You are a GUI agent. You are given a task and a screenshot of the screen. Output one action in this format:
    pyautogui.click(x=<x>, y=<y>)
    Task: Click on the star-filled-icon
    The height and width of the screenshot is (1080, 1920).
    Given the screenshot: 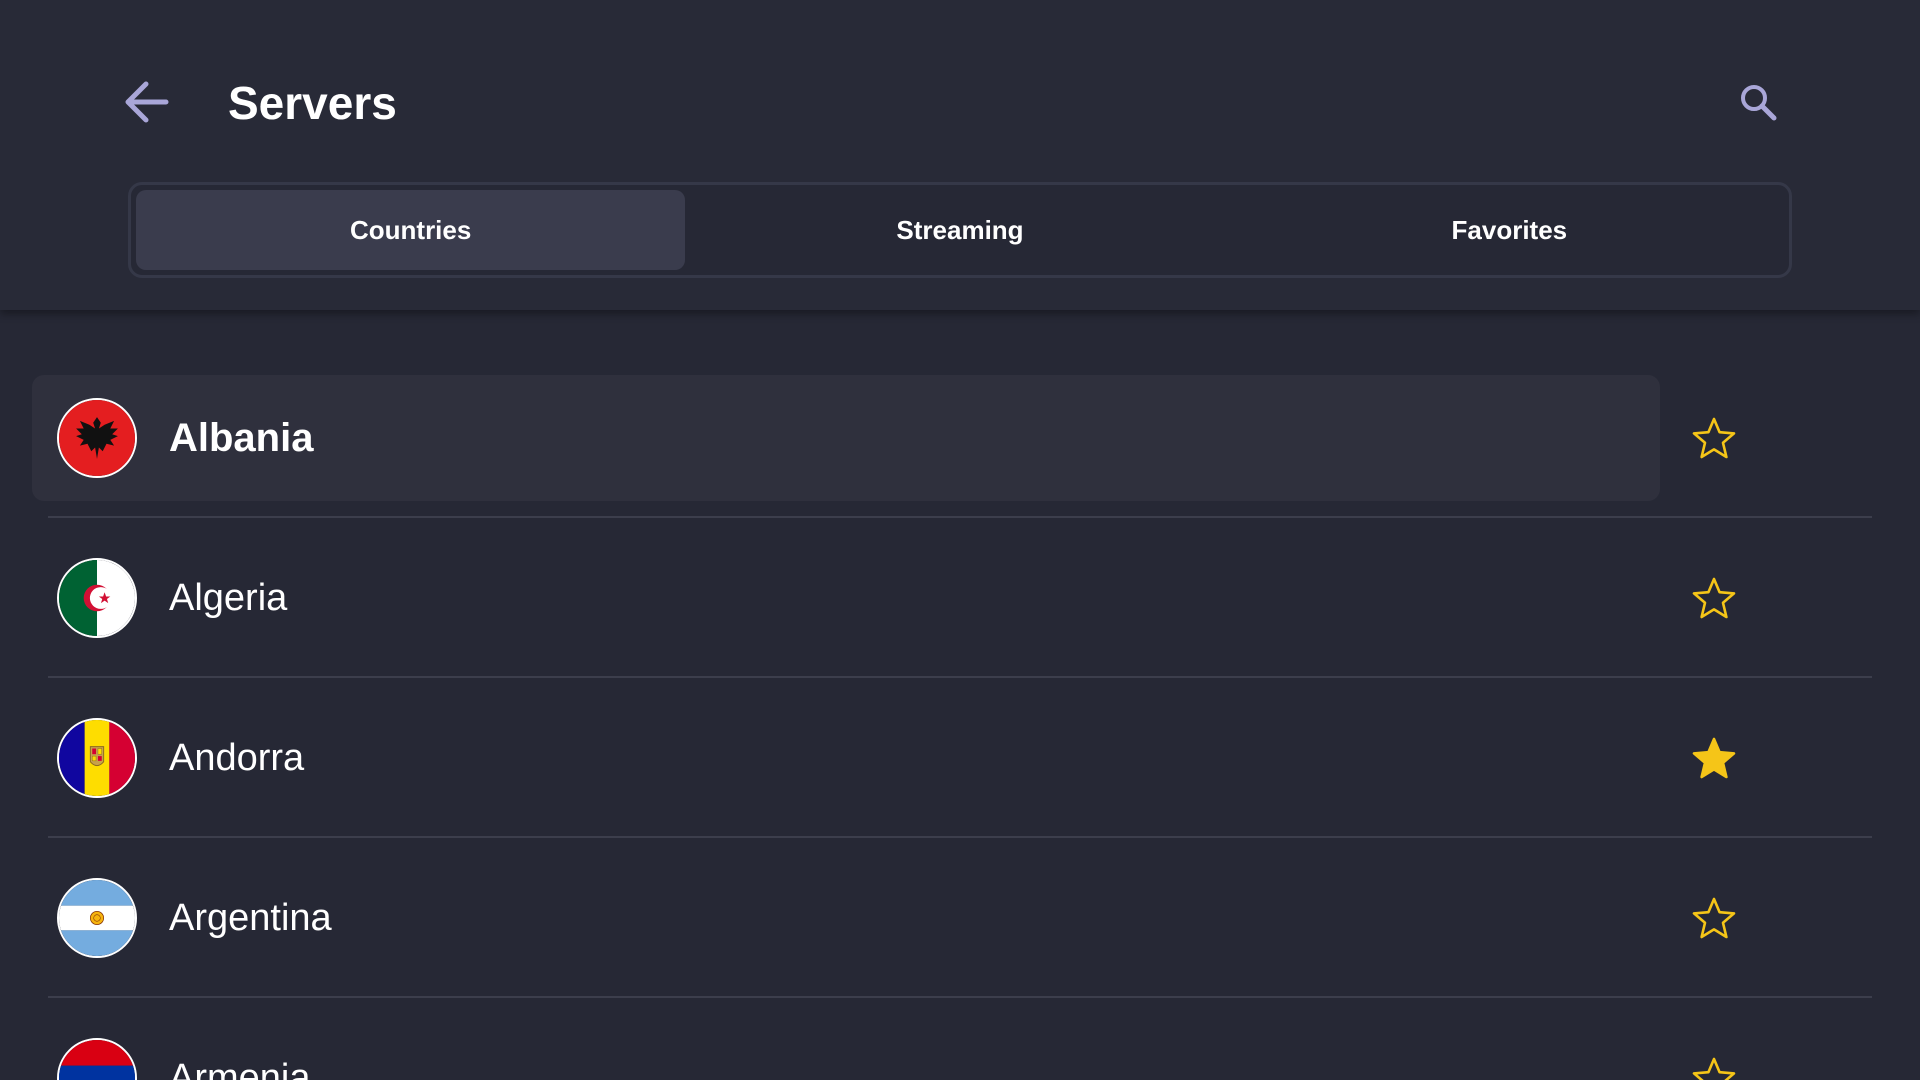 What is the action you would take?
    pyautogui.click(x=1714, y=758)
    